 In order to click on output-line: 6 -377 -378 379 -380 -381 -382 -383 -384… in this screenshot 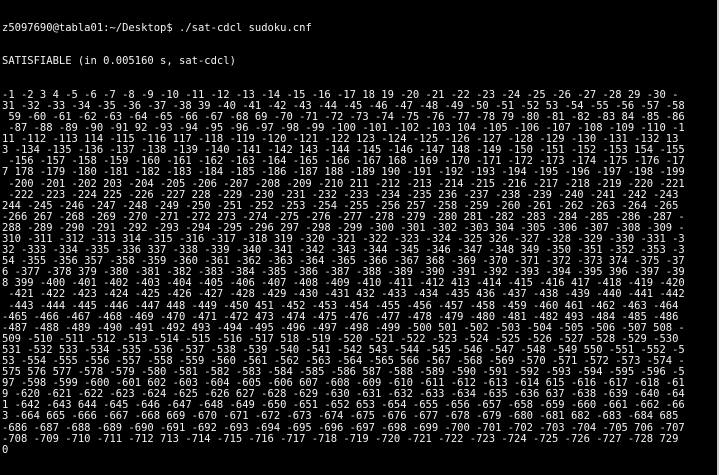, I will do `click(343, 273)`.